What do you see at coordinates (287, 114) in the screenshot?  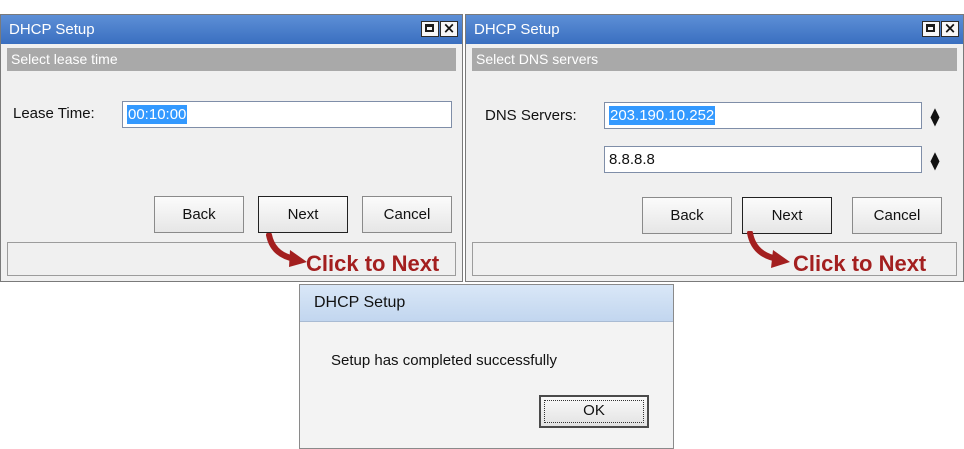 I see `lease-time-input: 00:10:00` at bounding box center [287, 114].